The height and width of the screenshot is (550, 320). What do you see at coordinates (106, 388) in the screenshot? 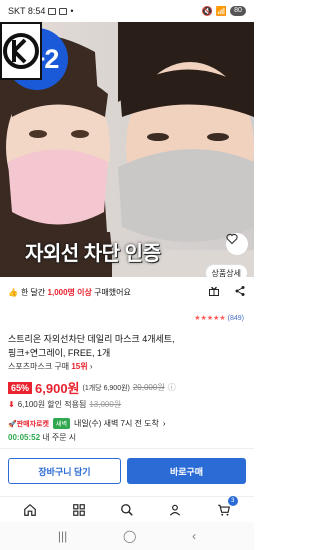
I see `unit-price: (1개당 6,900원)` at bounding box center [106, 388].